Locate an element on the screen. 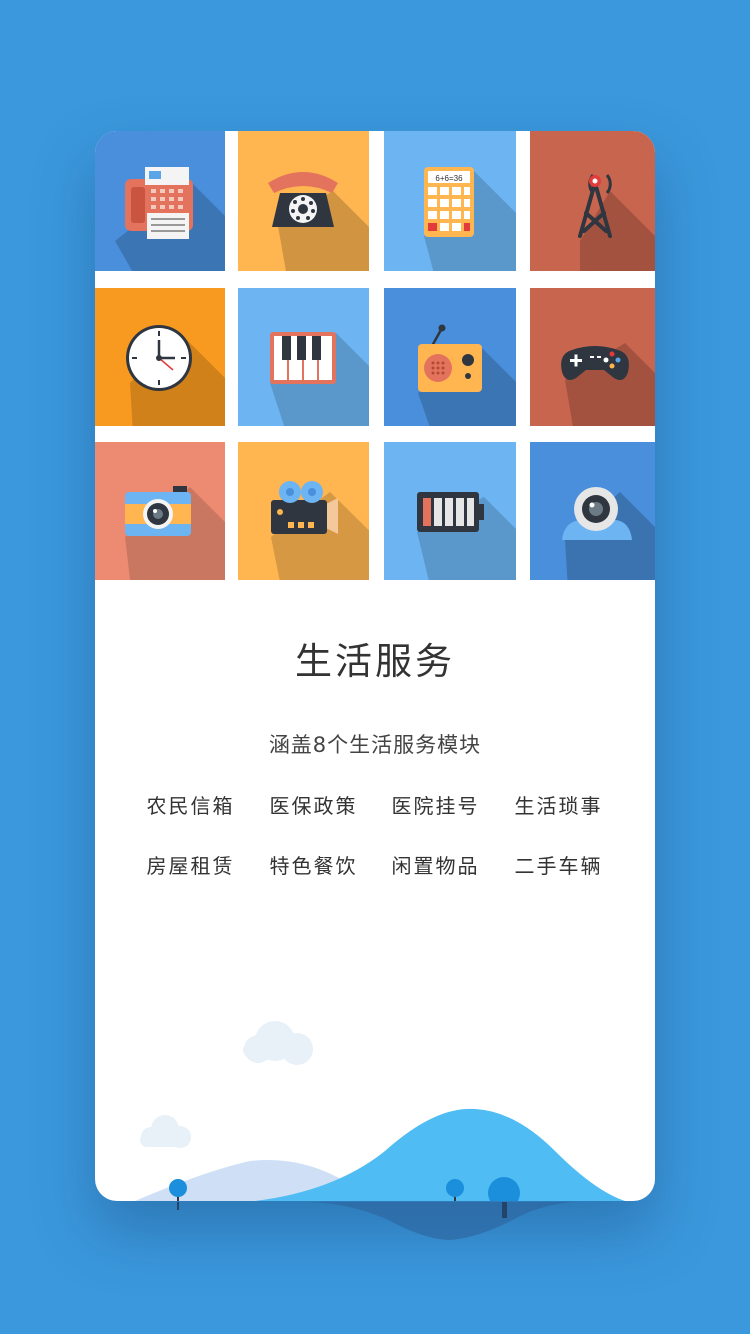 The width and height of the screenshot is (750, 1334). tile-fax is located at coordinates (160, 201).